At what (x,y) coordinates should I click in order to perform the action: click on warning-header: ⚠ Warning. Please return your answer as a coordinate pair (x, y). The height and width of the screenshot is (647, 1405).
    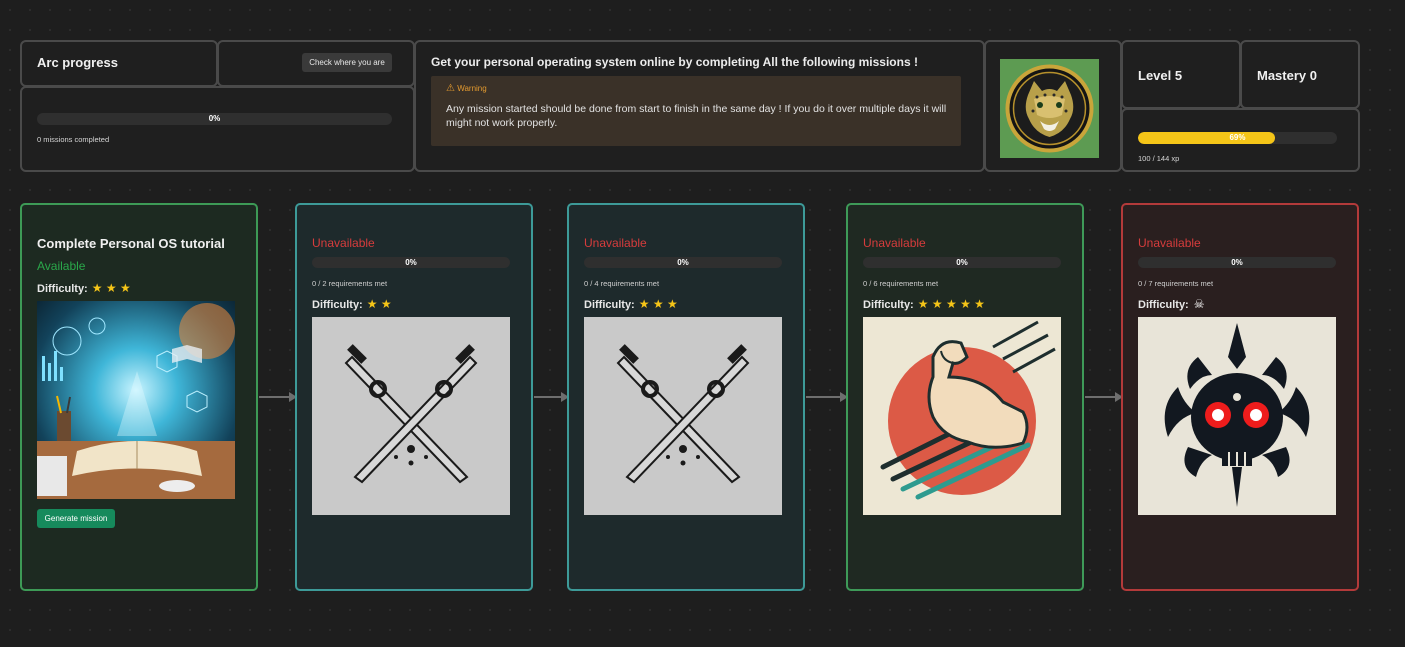
    Looking at the image, I should click on (466, 88).